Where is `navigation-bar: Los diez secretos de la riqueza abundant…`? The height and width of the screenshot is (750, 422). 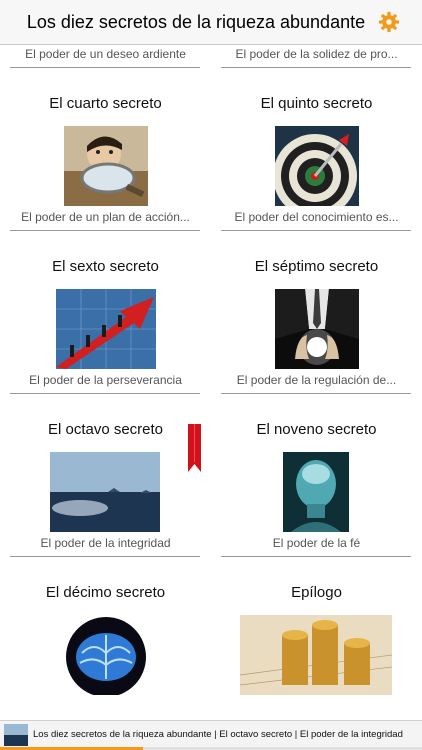
navigation-bar: Los diez secretos de la riqueza abundant… is located at coordinates (211, 22).